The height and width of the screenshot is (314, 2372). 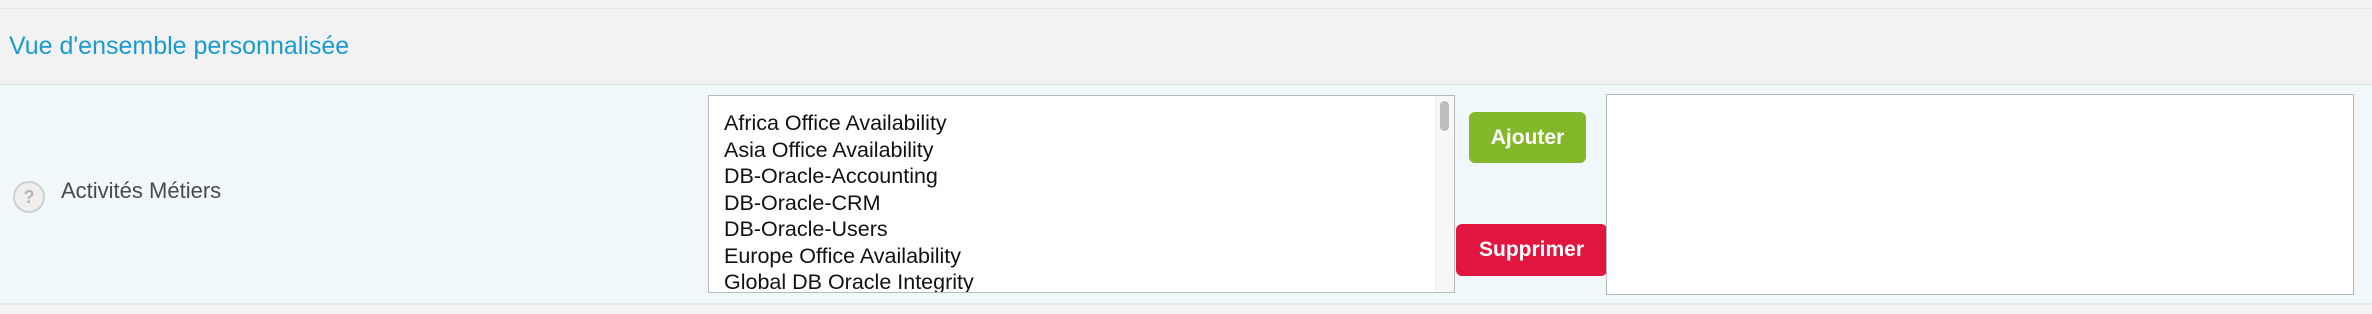 What do you see at coordinates (849, 256) in the screenshot?
I see `list-item: Europe Office Availability` at bounding box center [849, 256].